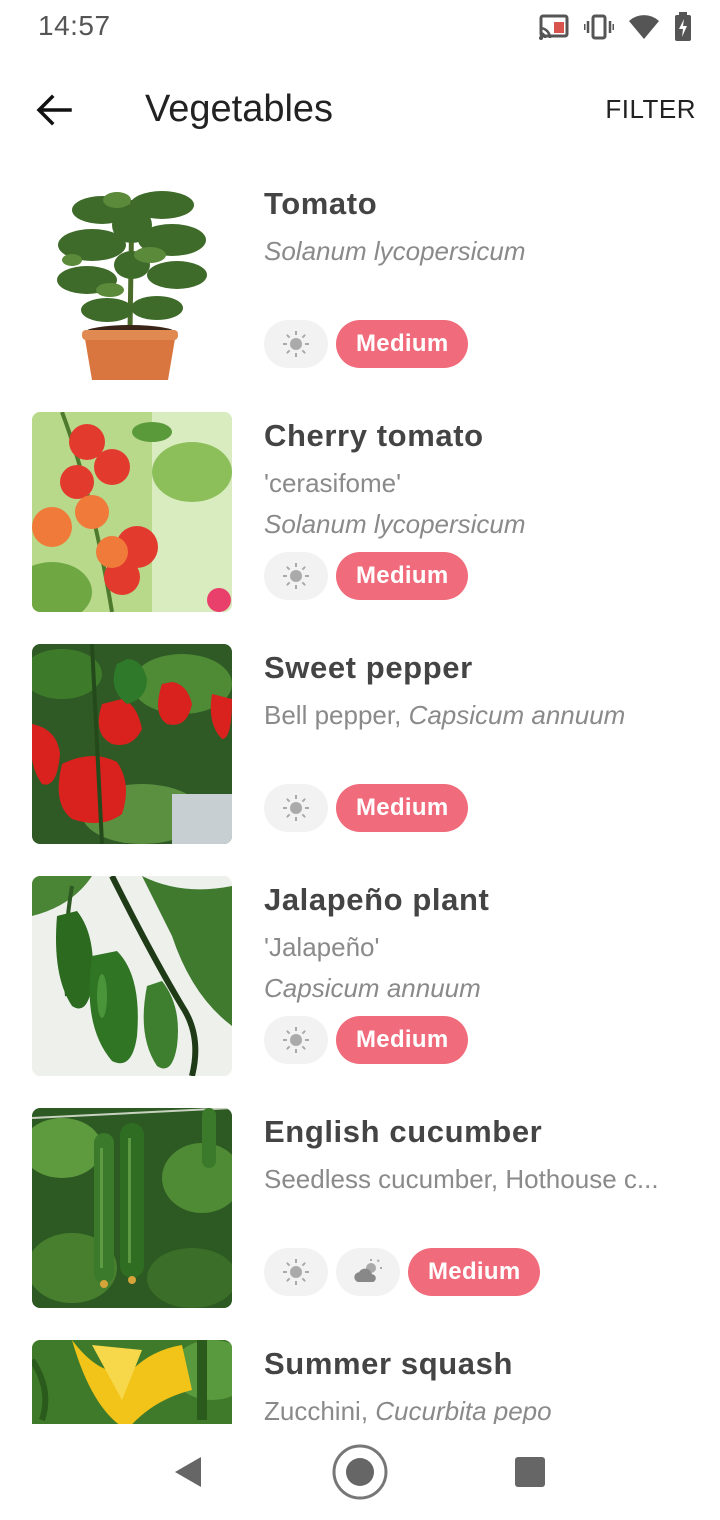 This screenshot has width=720, height=1520. I want to click on plant-common-and-scientific-name: Bell pepper, Capsicum annuum, so click(445, 715).